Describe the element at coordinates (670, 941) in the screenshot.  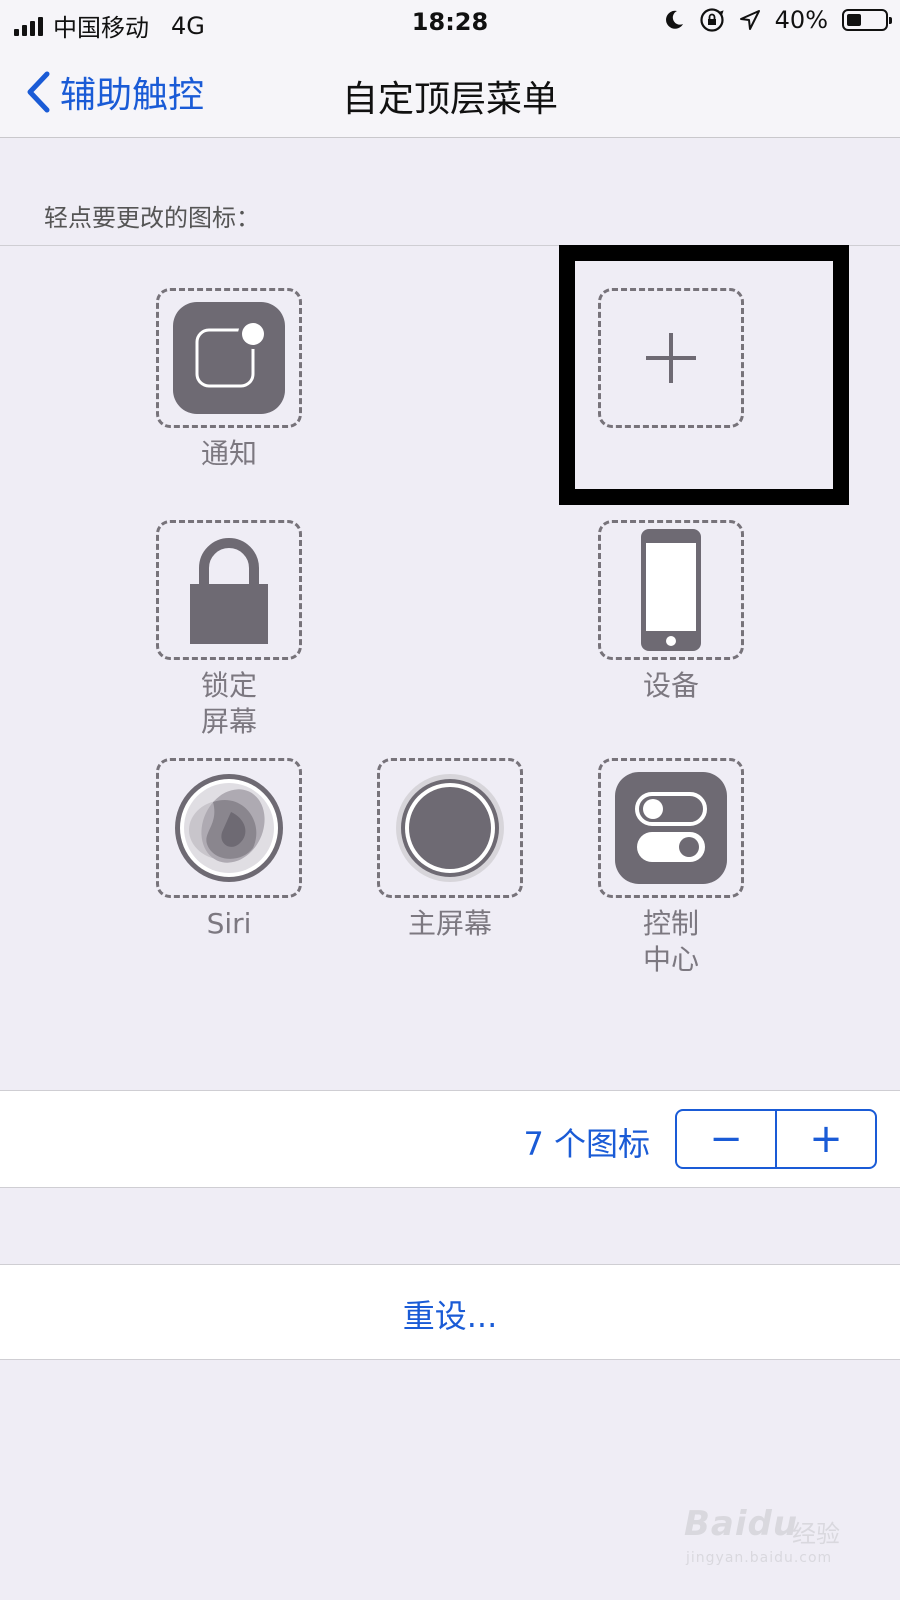
I see `icon-label: 控制 中心` at that location.